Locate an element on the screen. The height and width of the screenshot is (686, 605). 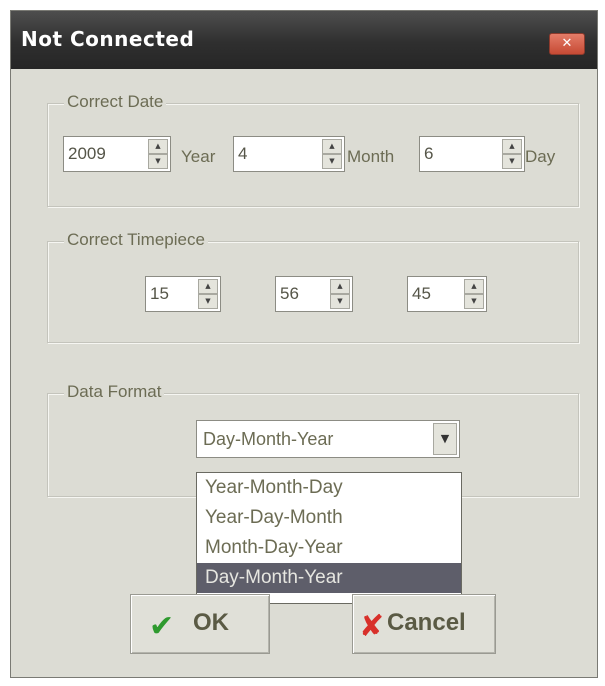
day-down-arrow-icon: ▼ is located at coordinates (512, 161).